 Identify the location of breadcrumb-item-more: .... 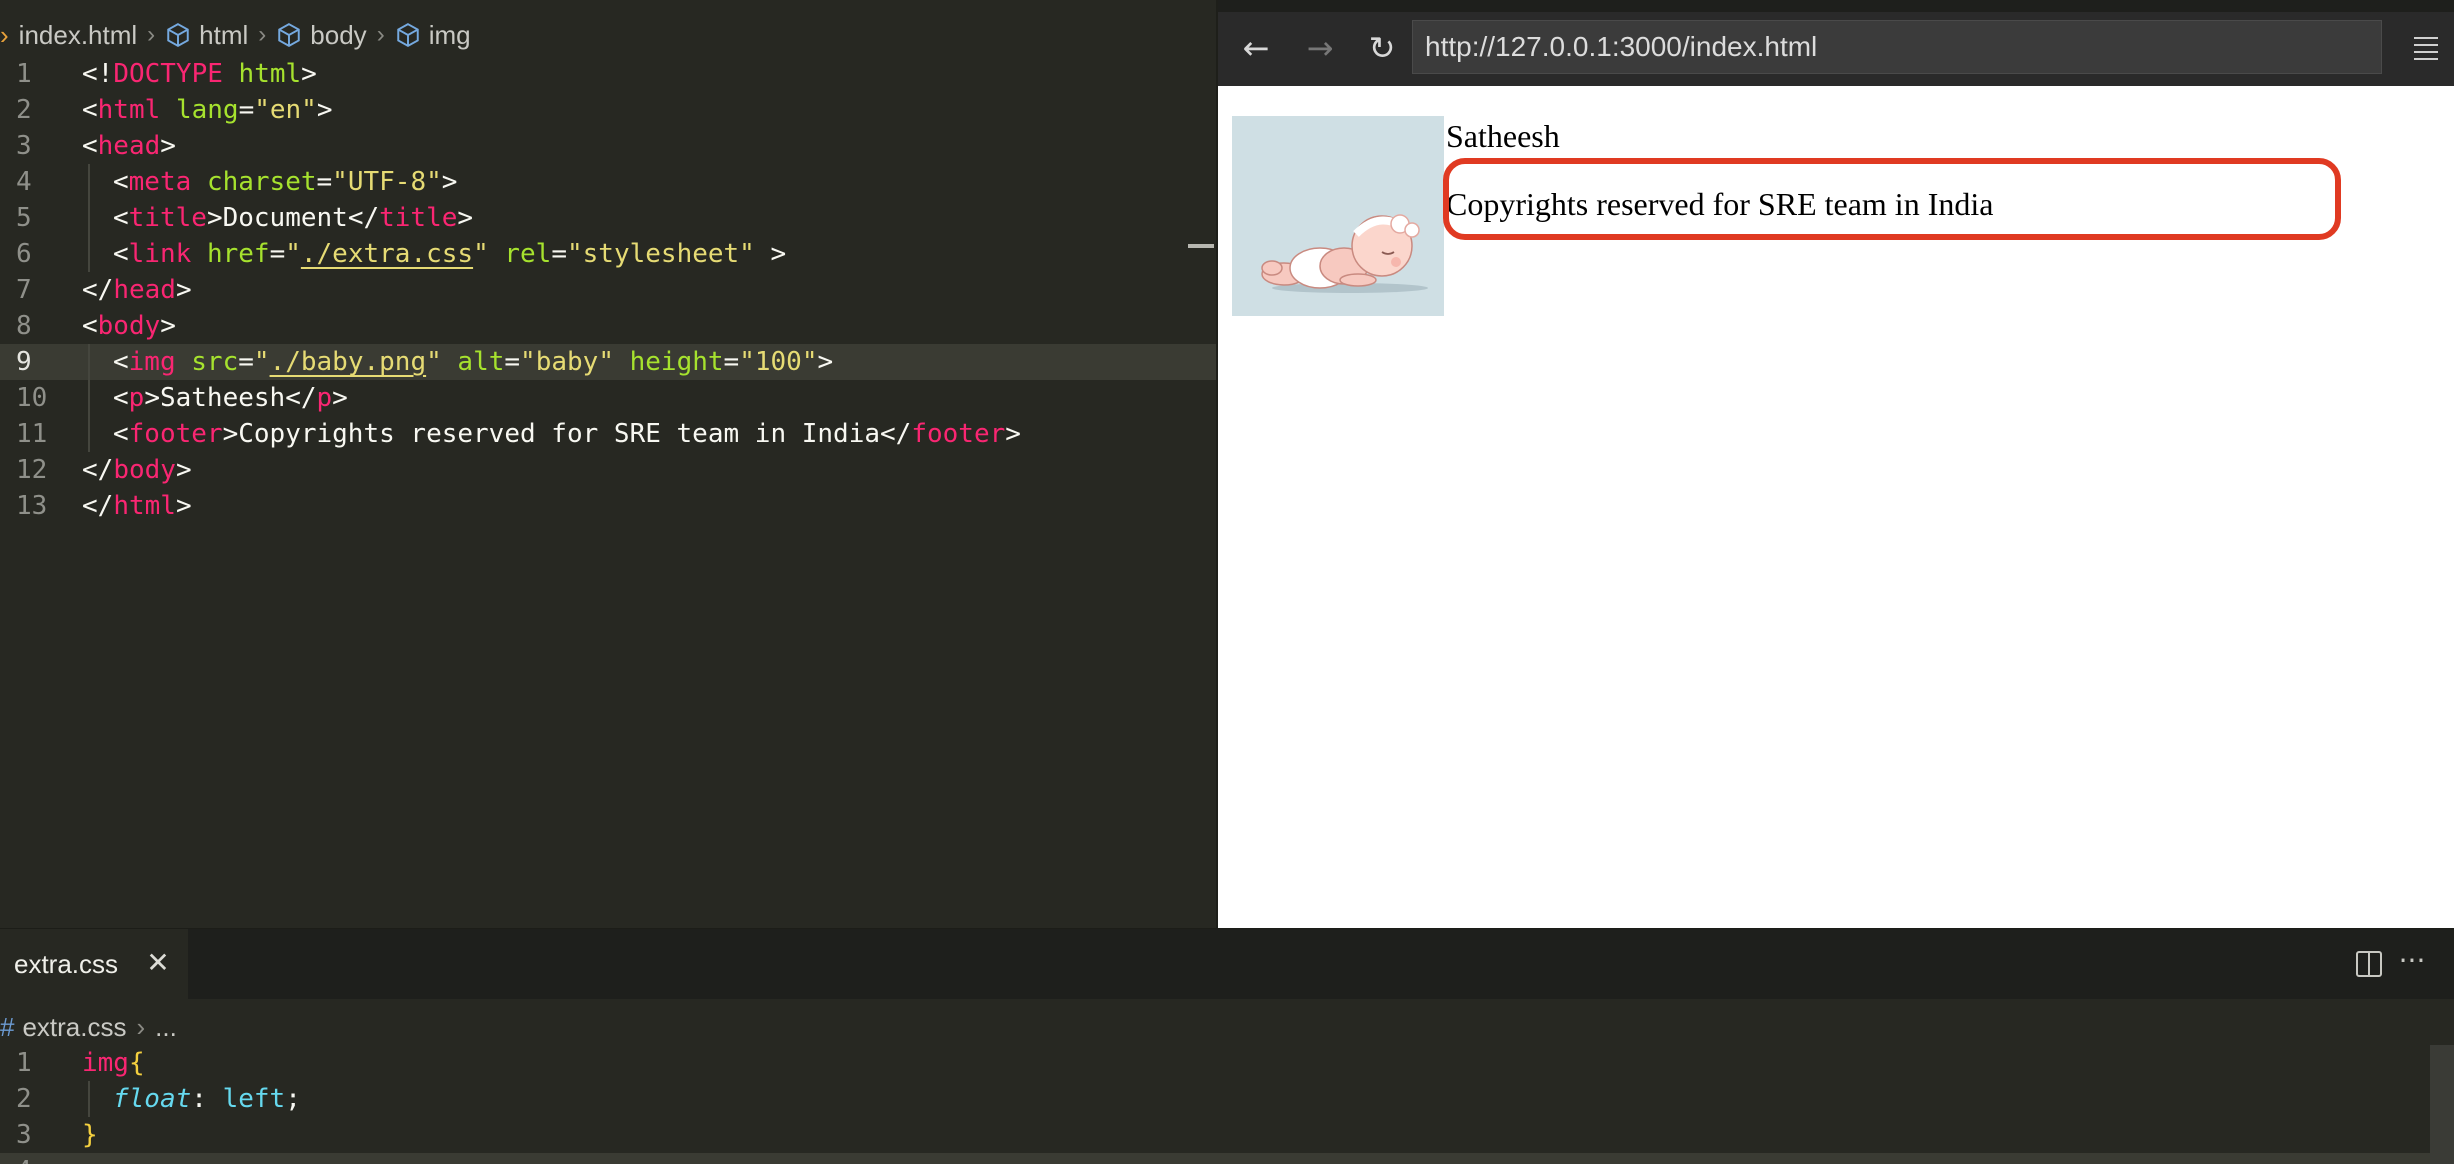
(166, 1027).